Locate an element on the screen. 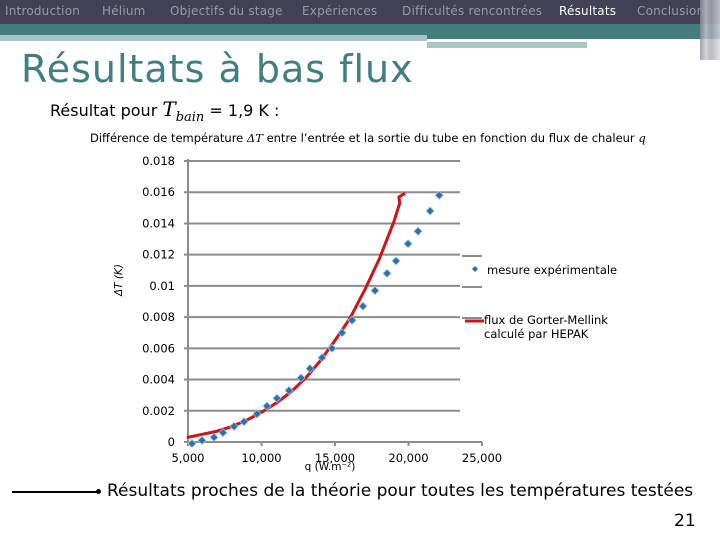 Image resolution: width=720 pixels, height=540 pixels. y-tick-label: 0.012 is located at coordinates (158, 255).